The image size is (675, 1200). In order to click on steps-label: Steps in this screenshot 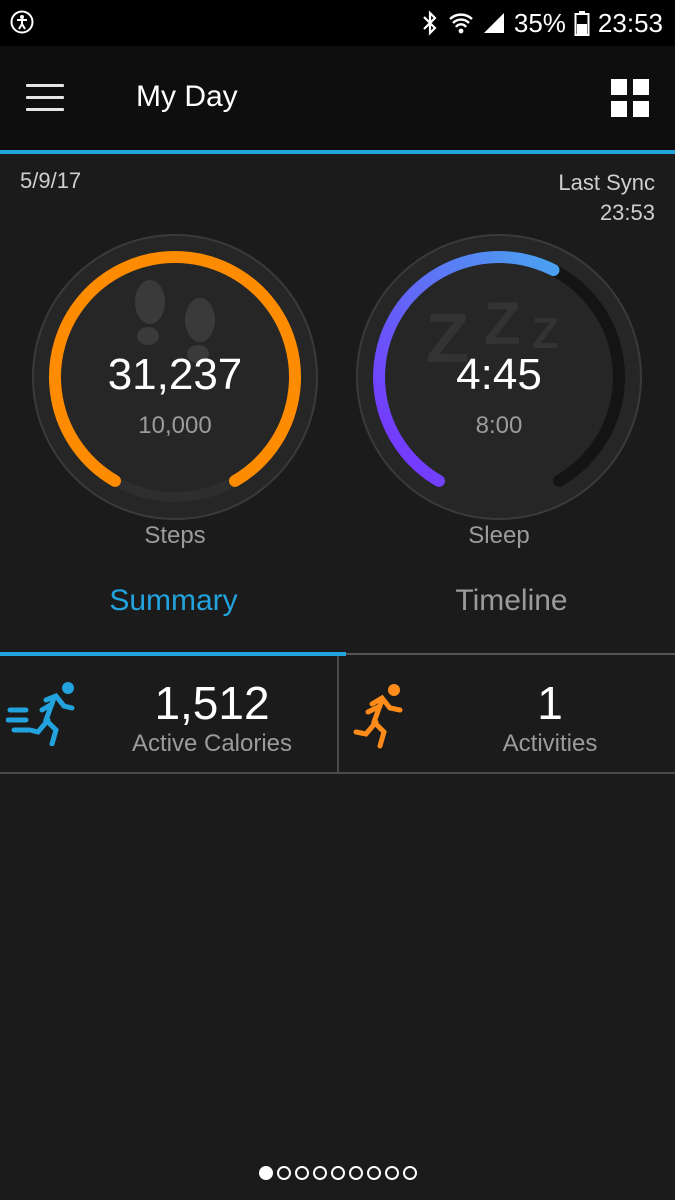, I will do `click(175, 535)`.